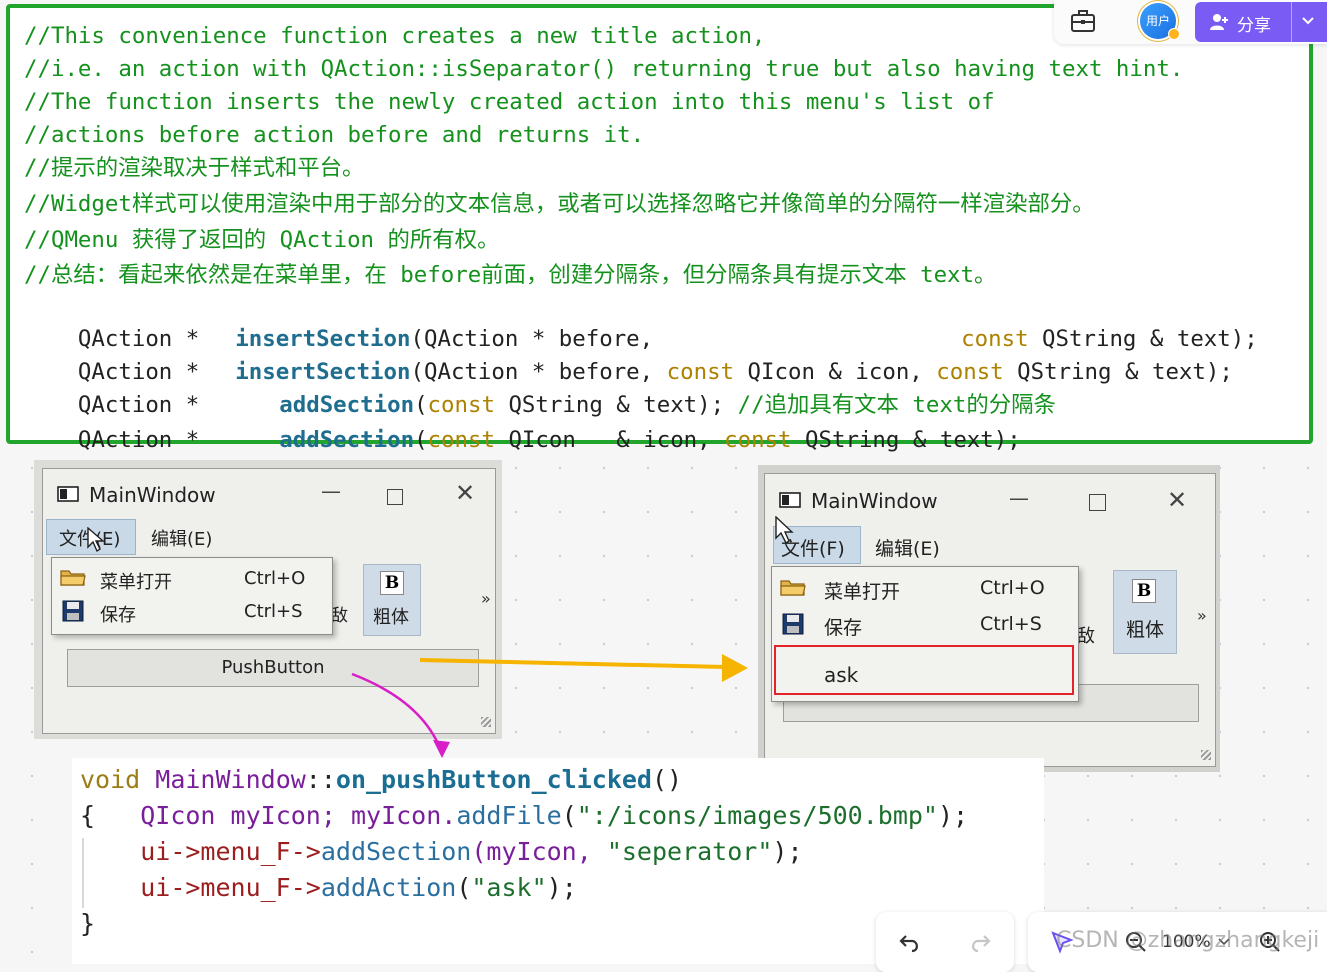 The image size is (1327, 972). I want to click on class-name: QIcon, so click(178, 815).